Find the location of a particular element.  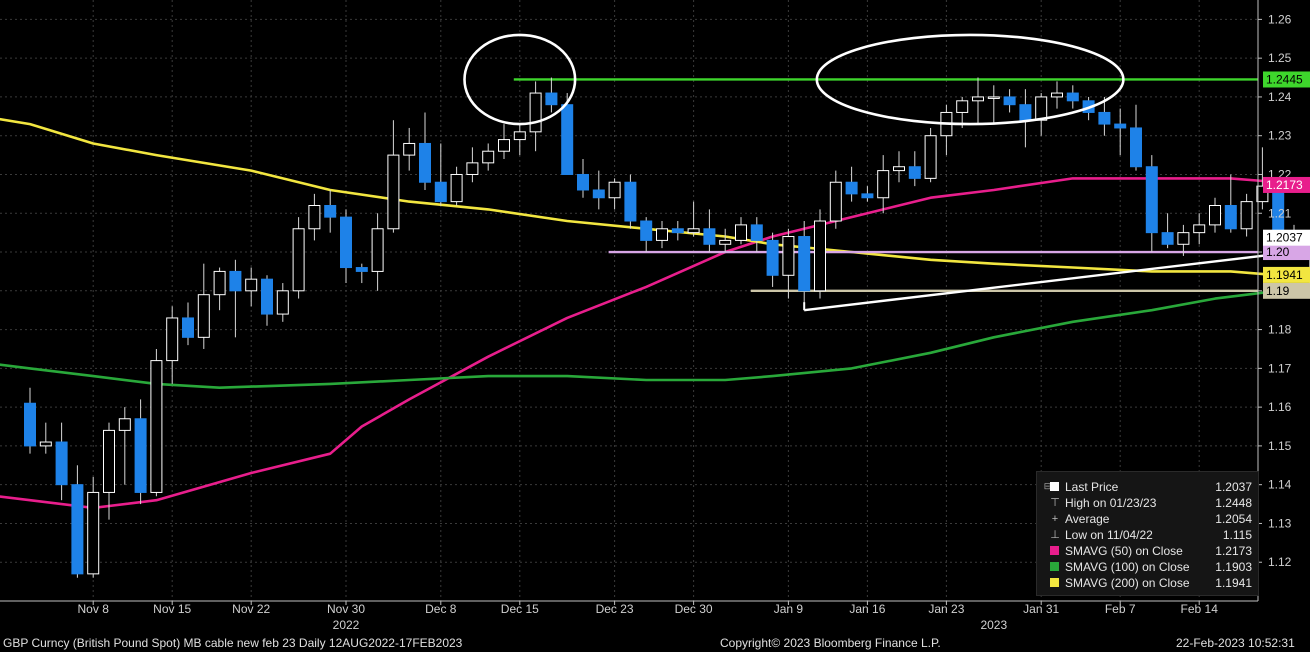

trendline is located at coordinates (1049, 281).